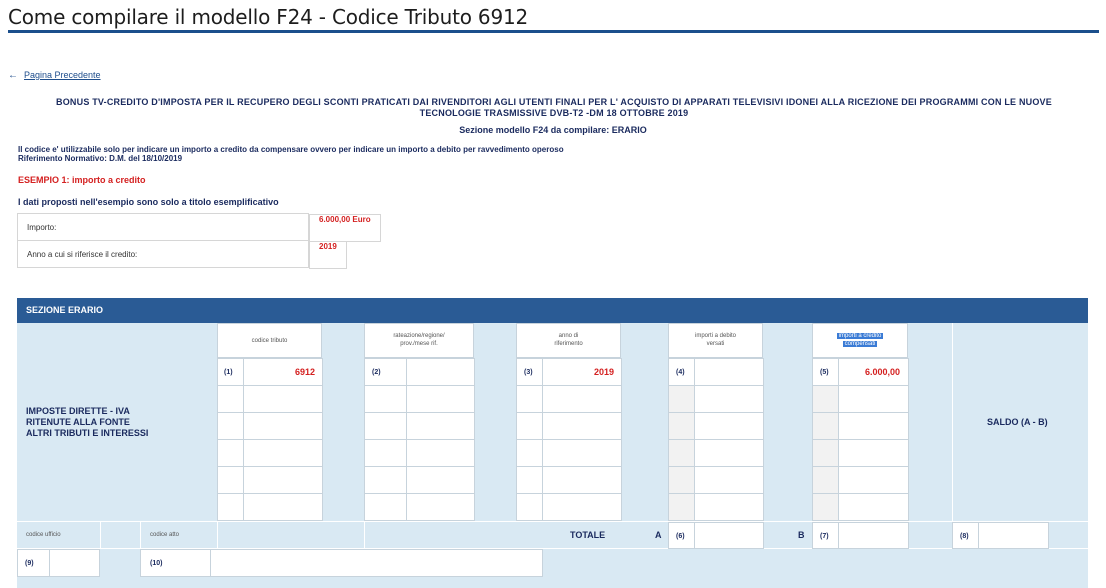  What do you see at coordinates (801, 535) in the screenshot?
I see `totale-b-label: B` at bounding box center [801, 535].